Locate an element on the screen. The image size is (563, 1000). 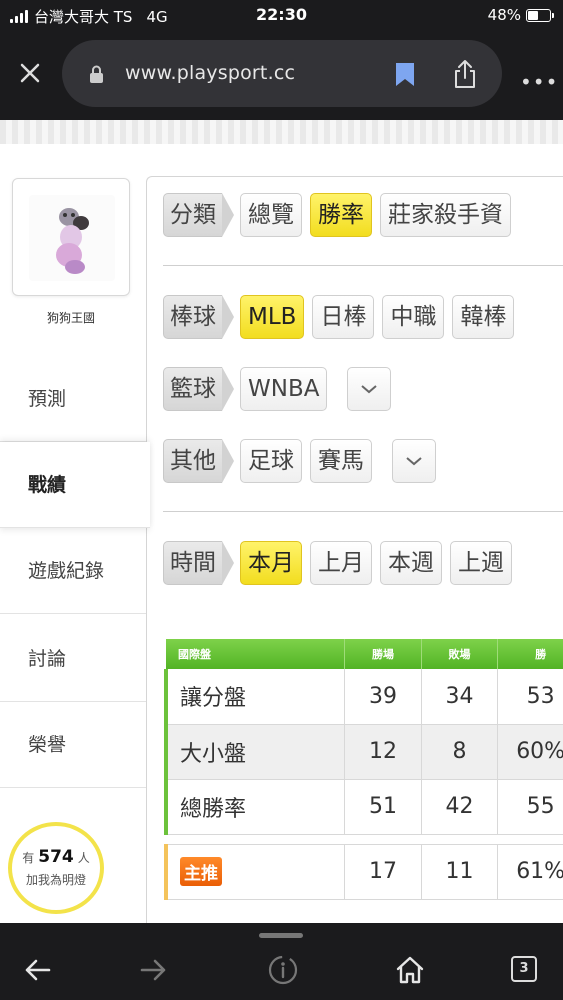
column-header: 勝場 is located at coordinates (383, 654).